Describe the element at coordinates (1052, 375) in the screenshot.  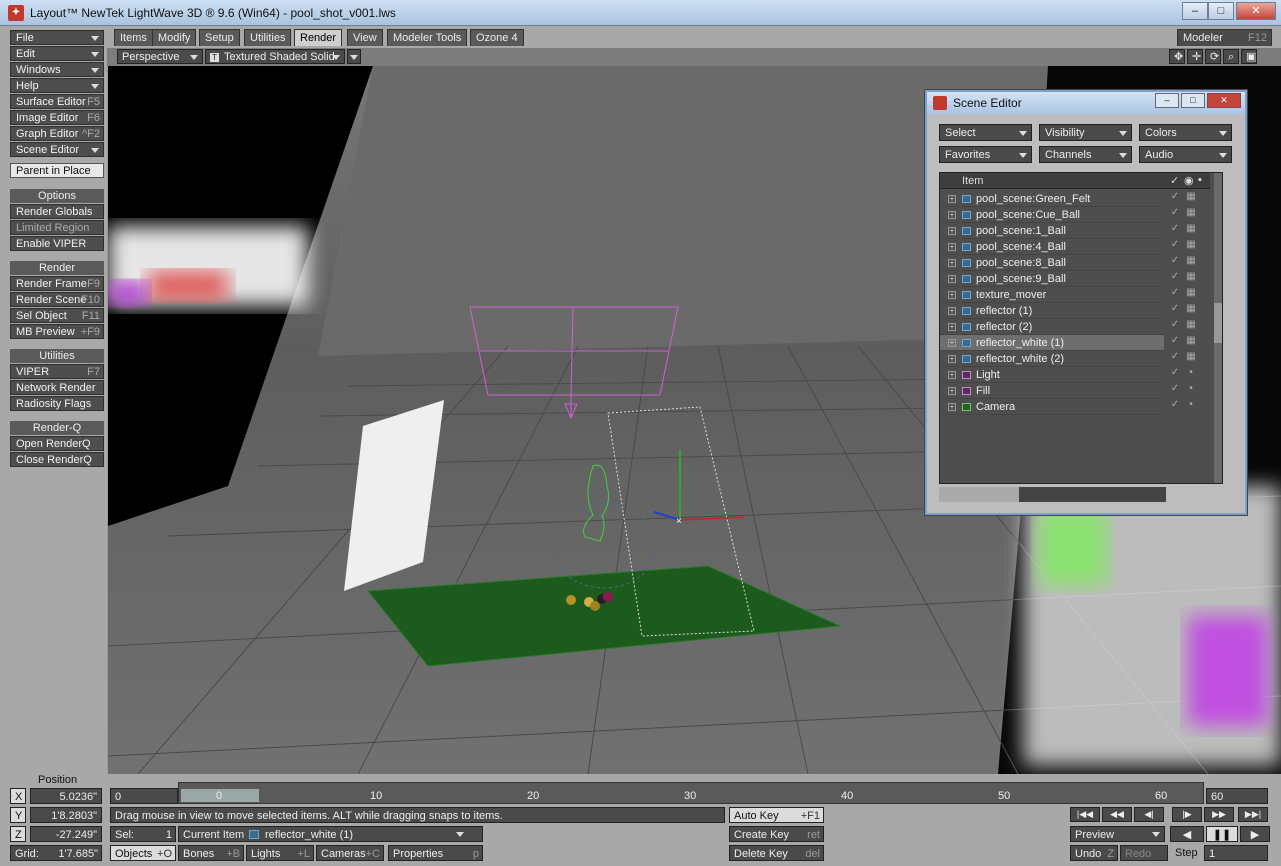
I see `list-item: + Light` at that location.